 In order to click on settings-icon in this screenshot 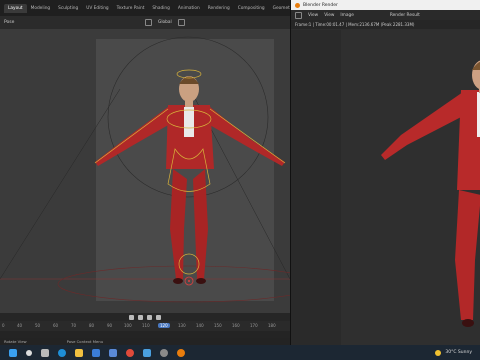, I will do `click(164, 352)`.